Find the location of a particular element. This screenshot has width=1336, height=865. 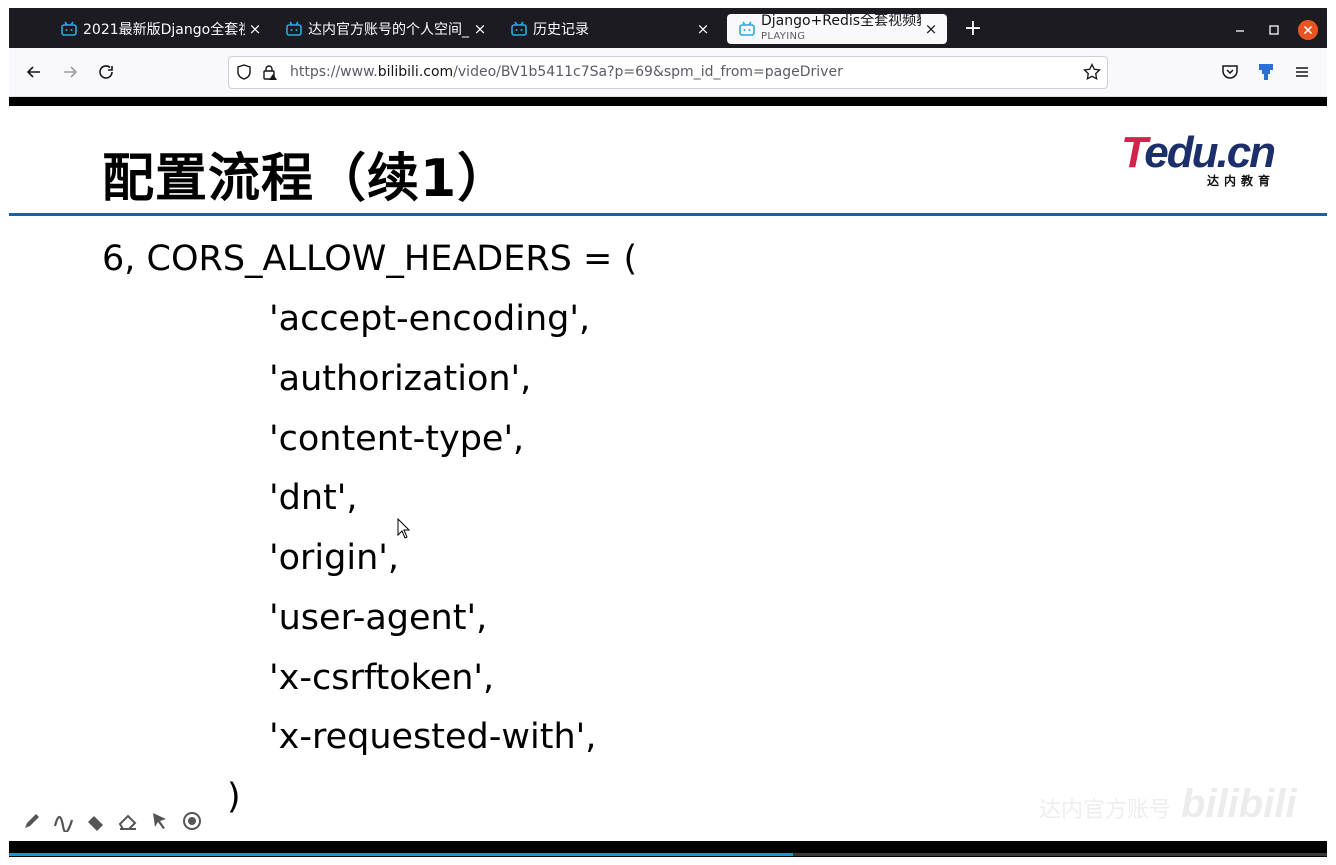

code-line: 'accept-encoding', is located at coordinates (430, 319).